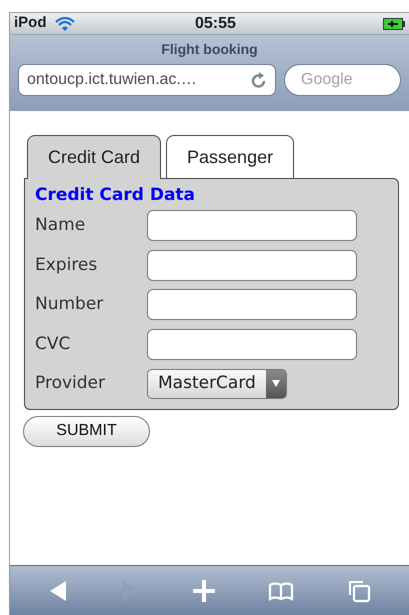 The image size is (409, 615). I want to click on provider-select: MasterCard, so click(217, 383).